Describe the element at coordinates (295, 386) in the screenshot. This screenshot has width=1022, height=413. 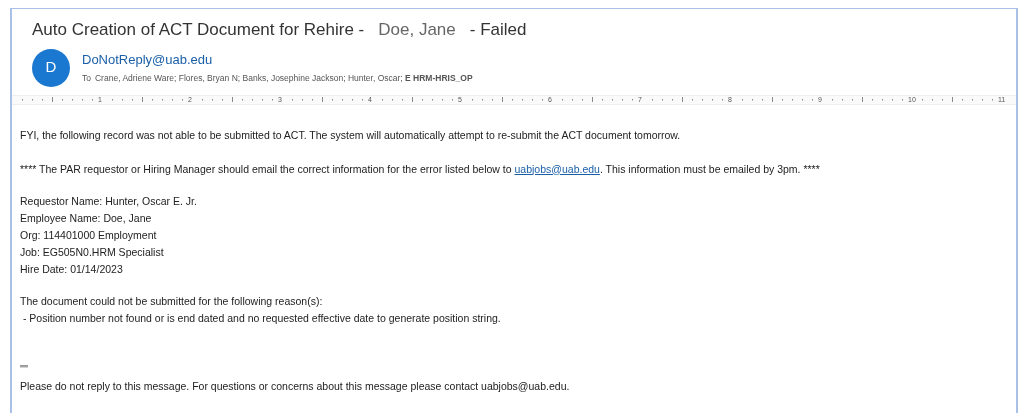
I see `footer-text: Please do not reply to this message. For questions or concerns about this message please contact uabjobs@uab.edu.` at that location.